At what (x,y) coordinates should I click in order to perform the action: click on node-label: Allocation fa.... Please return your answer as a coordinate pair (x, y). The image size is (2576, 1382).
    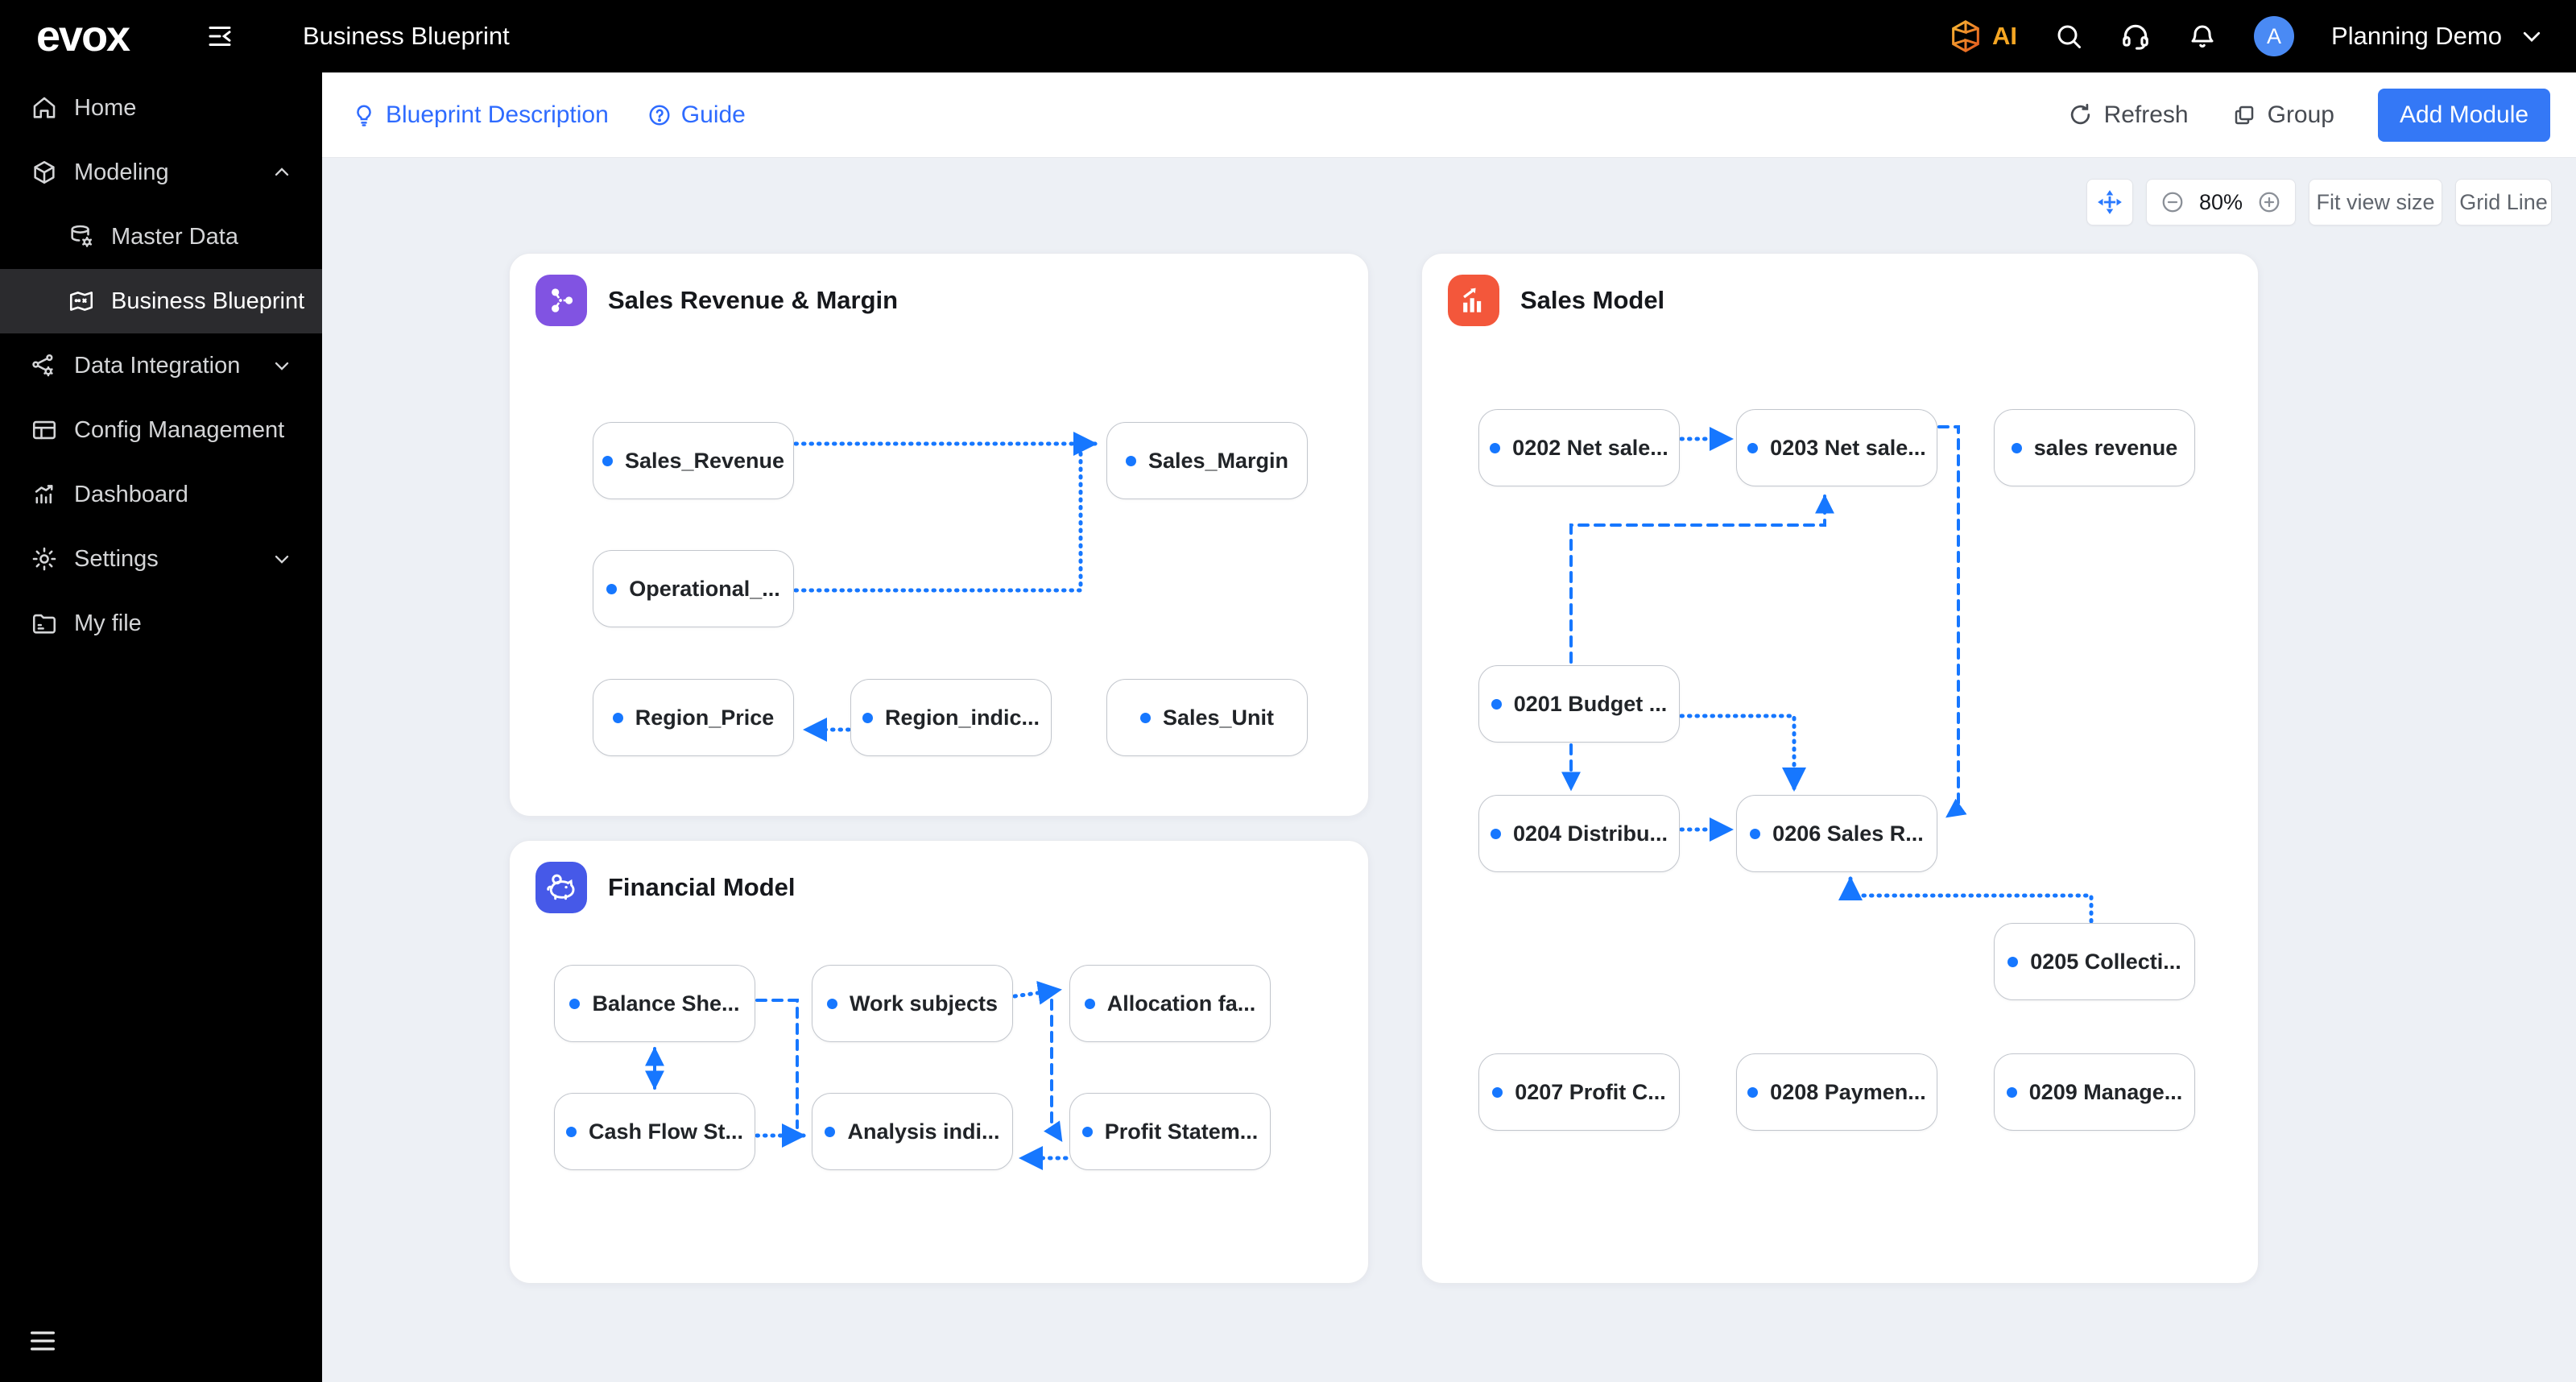
    Looking at the image, I should click on (1181, 1003).